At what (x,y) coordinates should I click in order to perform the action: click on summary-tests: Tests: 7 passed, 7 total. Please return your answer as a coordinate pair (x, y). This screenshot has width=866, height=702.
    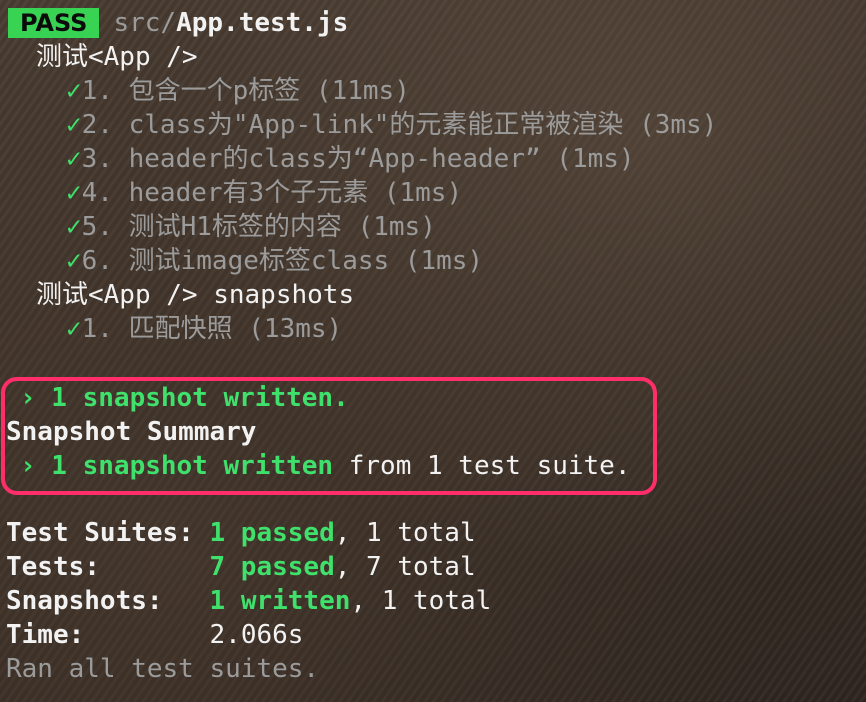
    Looking at the image, I should click on (241, 567).